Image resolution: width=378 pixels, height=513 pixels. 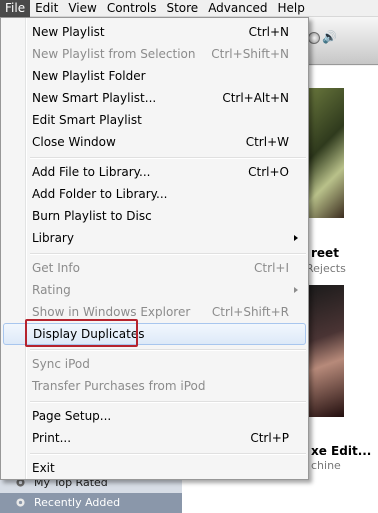 I want to click on menu-item-label: Rating, so click(x=51, y=290).